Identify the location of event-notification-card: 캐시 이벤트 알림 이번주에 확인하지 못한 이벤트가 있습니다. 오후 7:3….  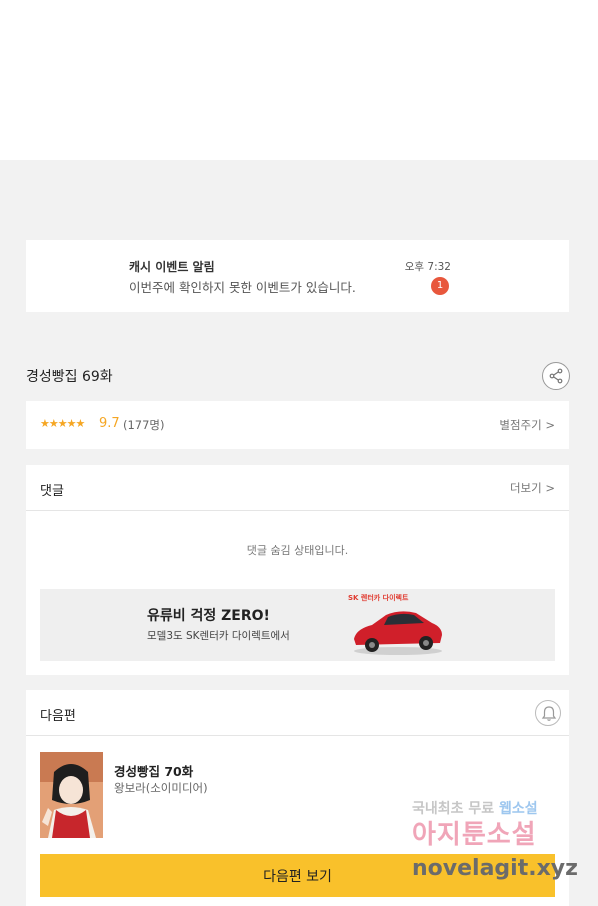
(297, 276).